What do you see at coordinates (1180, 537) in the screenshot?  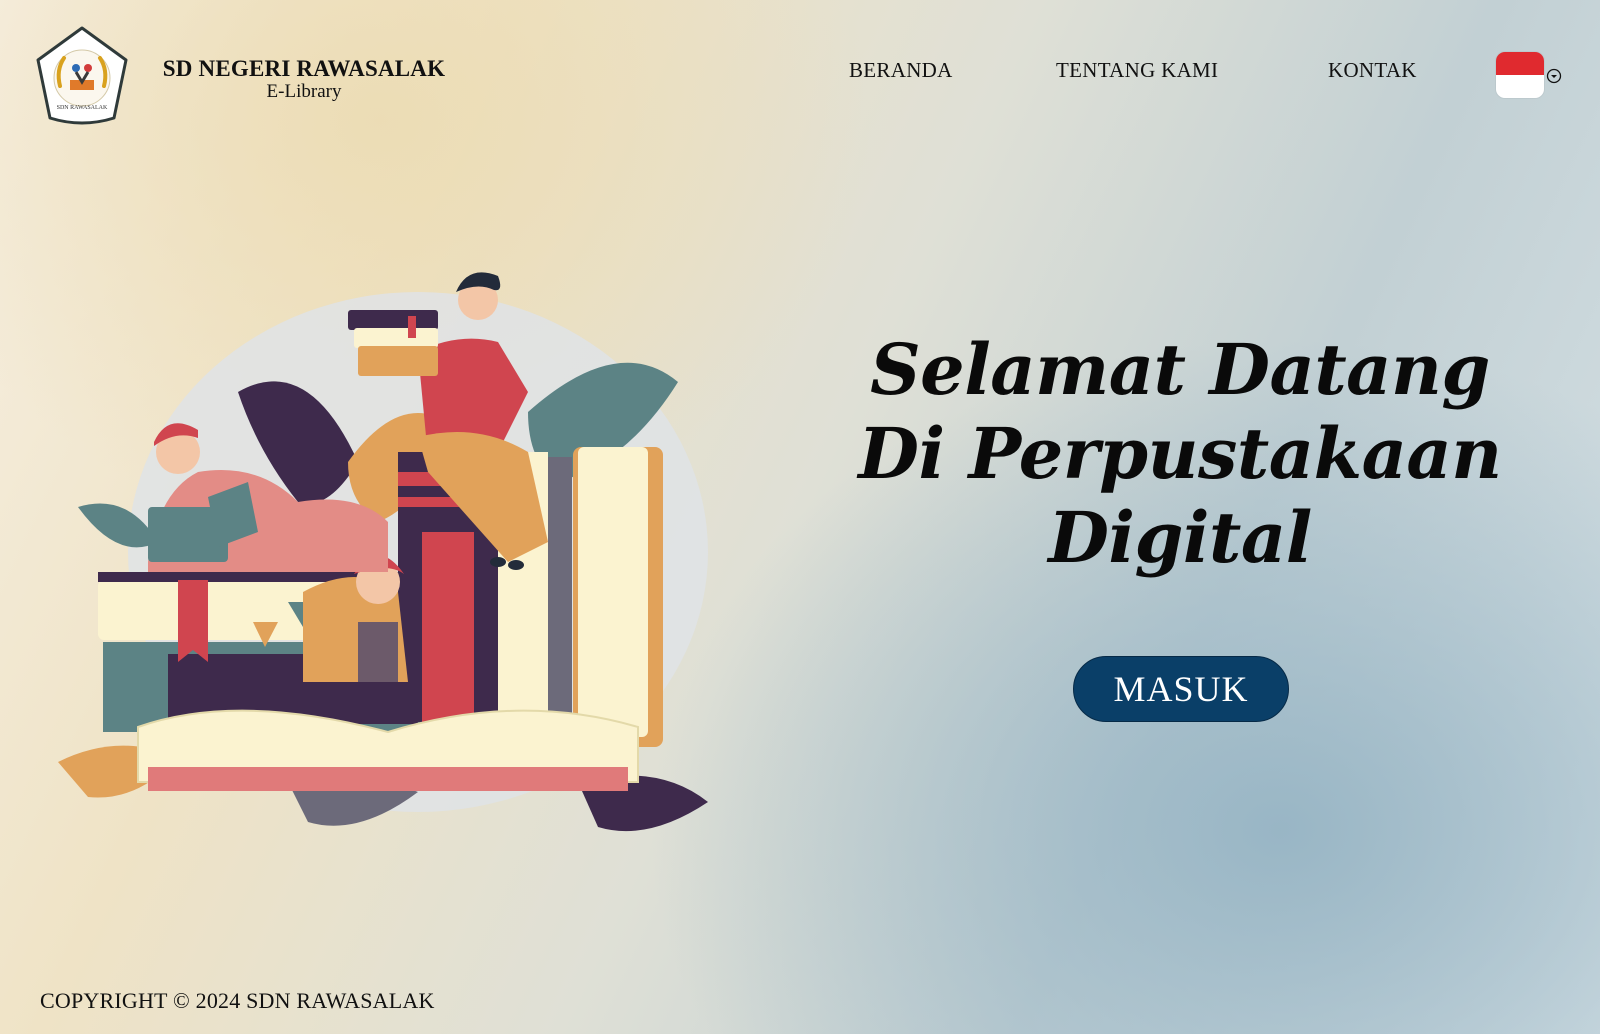 I see `hero-title-line: Digital` at bounding box center [1180, 537].